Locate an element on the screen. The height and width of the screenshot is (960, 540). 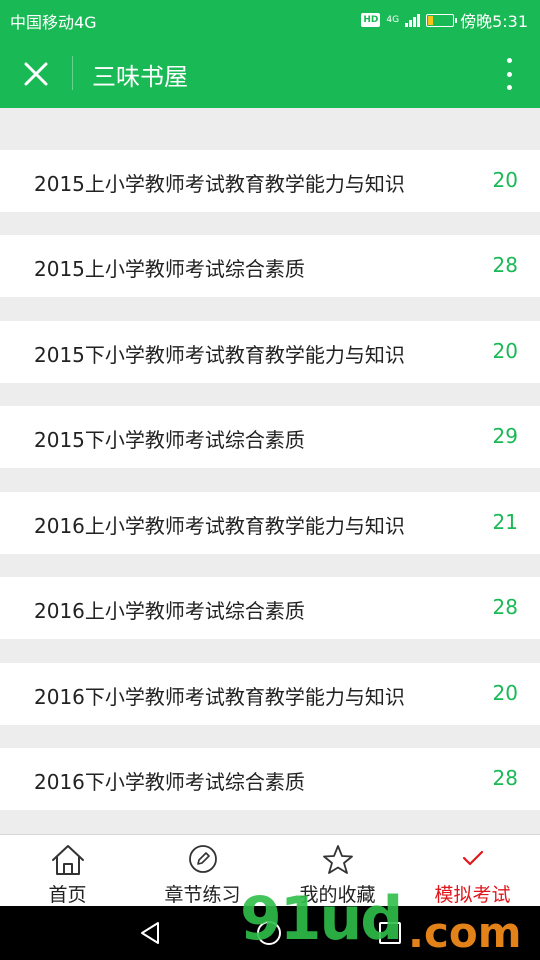
clock: 傍晚5:31 is located at coordinates (494, 21).